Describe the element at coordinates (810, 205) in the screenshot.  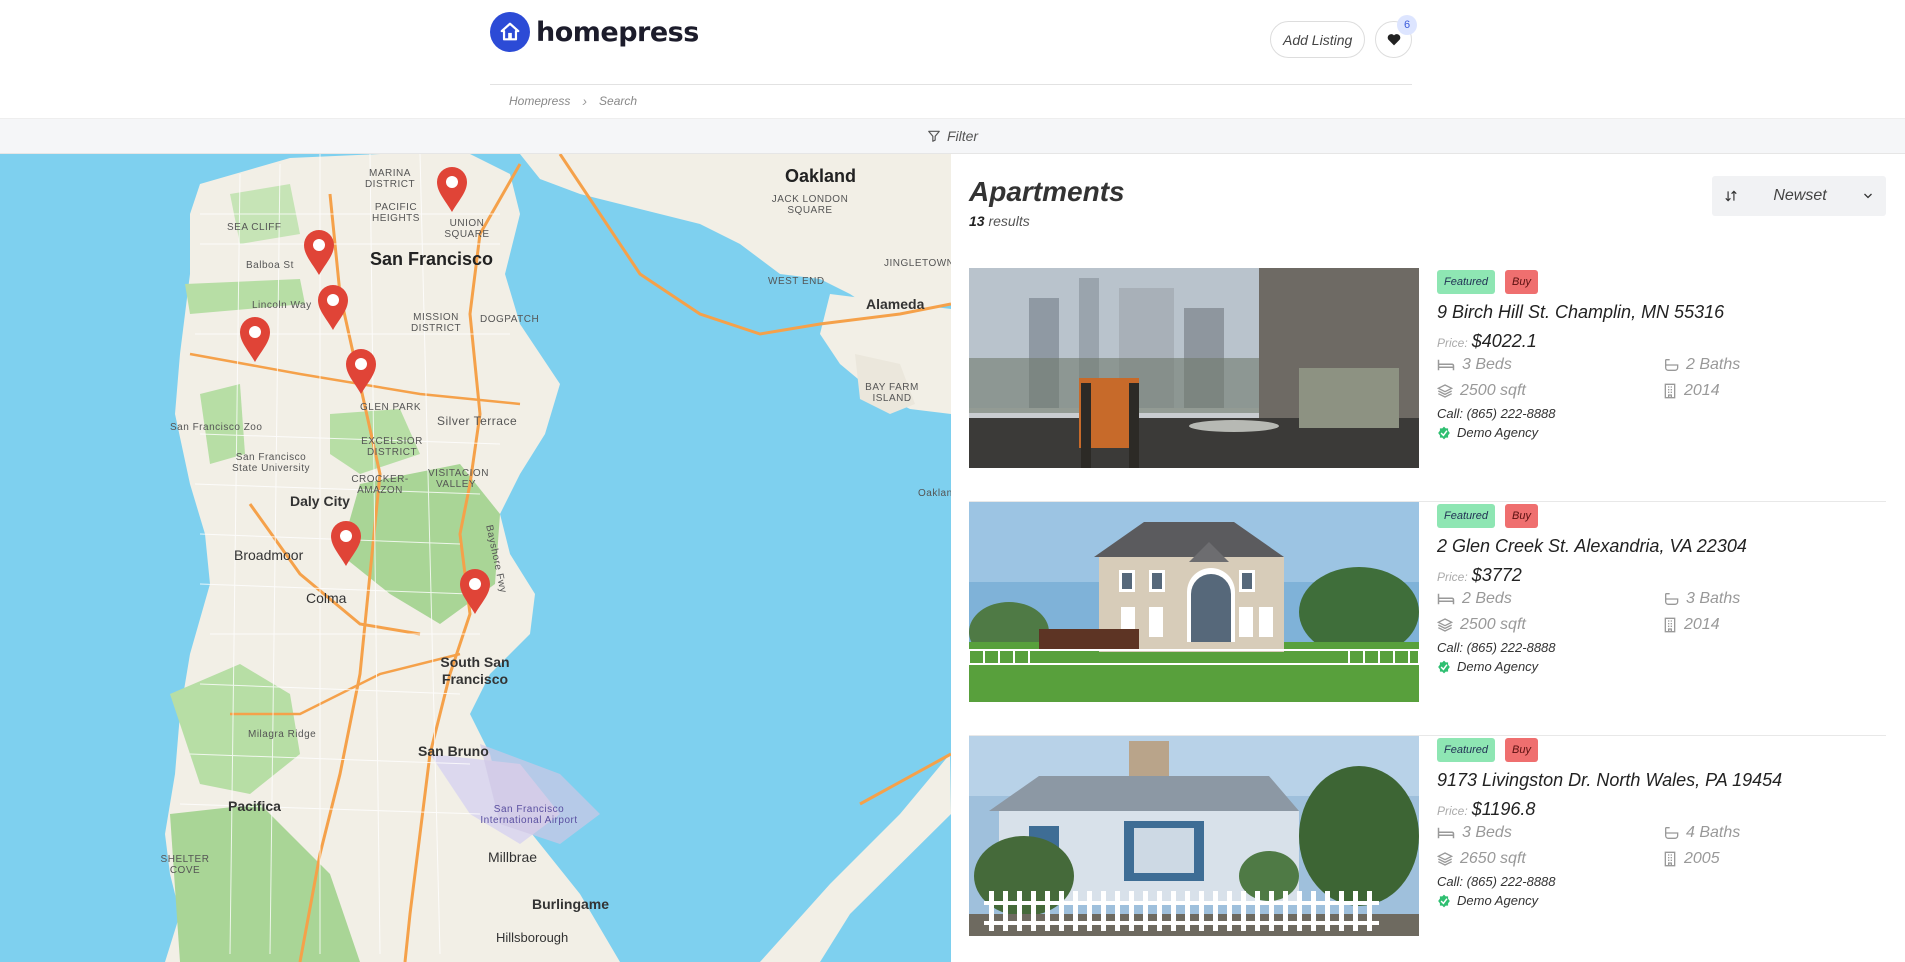
I see `map-label-jack-london: JACK LONDON SQUARE` at that location.